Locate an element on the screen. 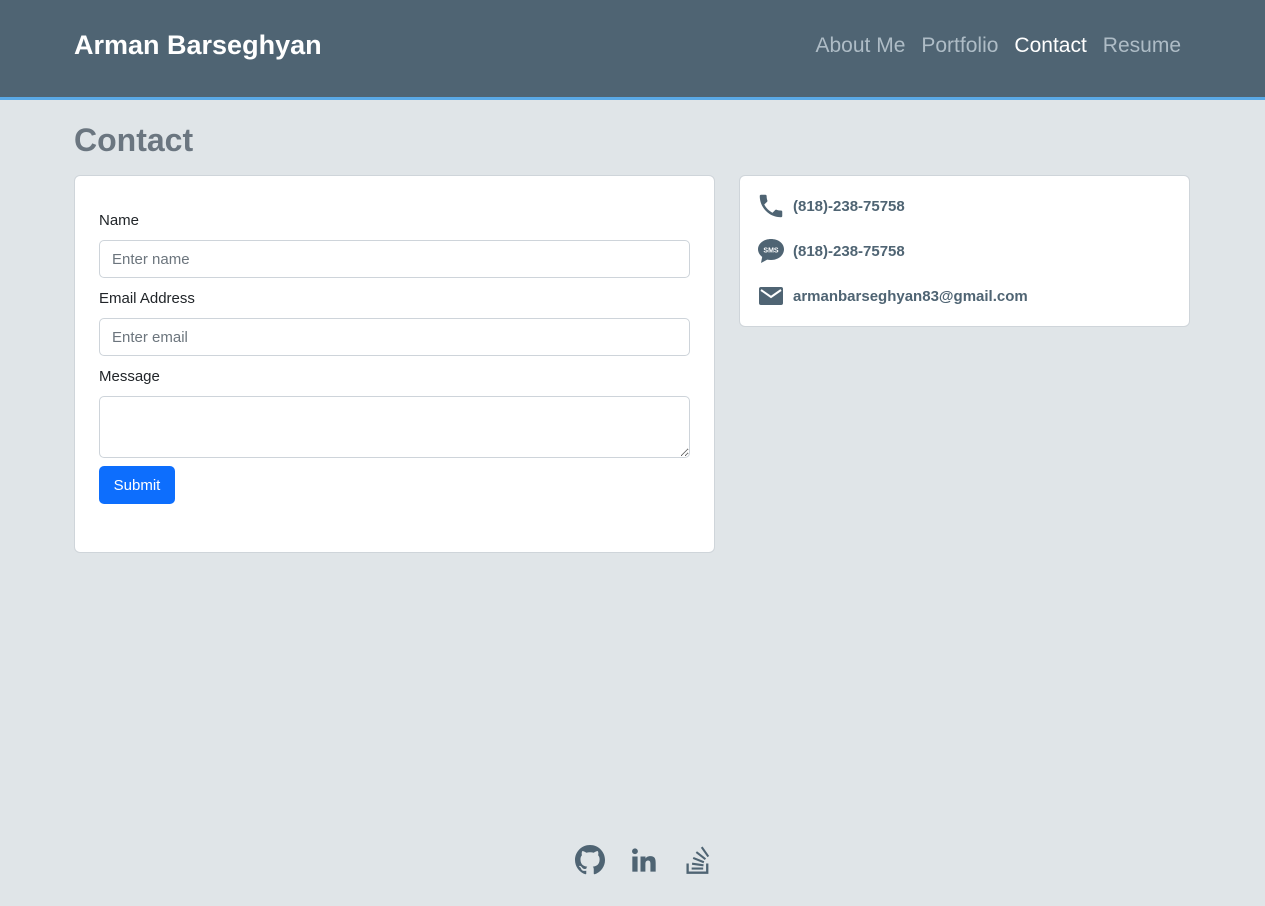 The width and height of the screenshot is (1265, 906). brand-link: Arman Barseghyan is located at coordinates (198, 45).